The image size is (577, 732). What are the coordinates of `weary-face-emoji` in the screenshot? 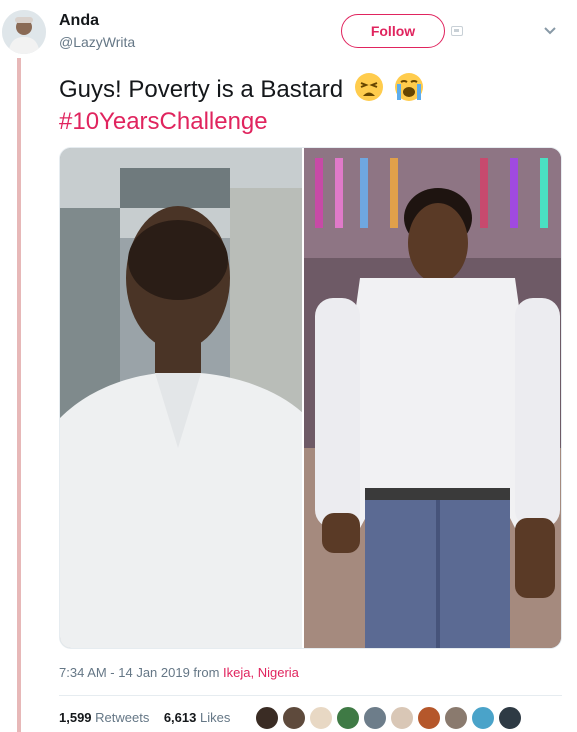 It's located at (368, 87).